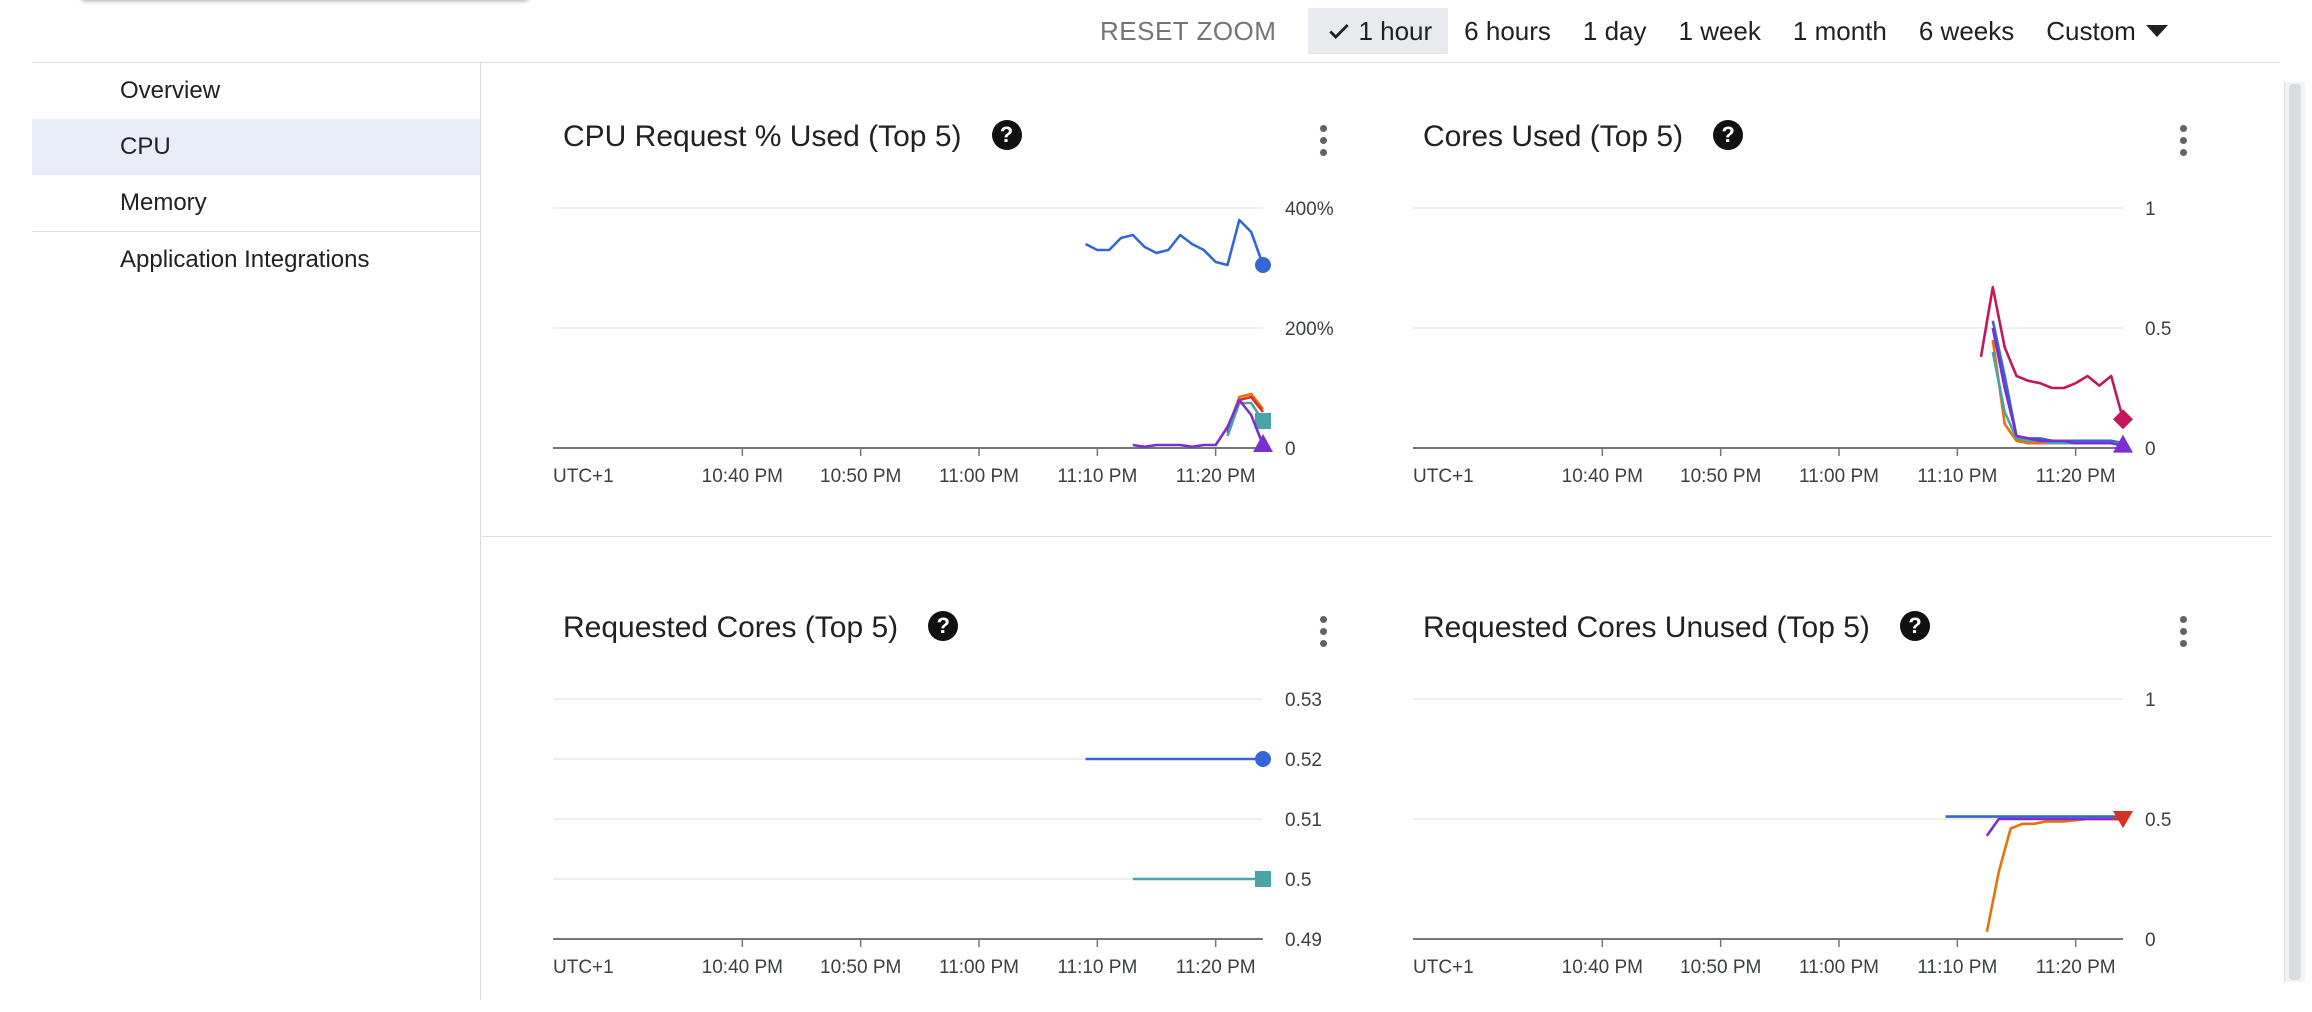 The image size is (2312, 1012). What do you see at coordinates (1303, 700) in the screenshot?
I see `y-tick-label: 0.53` at bounding box center [1303, 700].